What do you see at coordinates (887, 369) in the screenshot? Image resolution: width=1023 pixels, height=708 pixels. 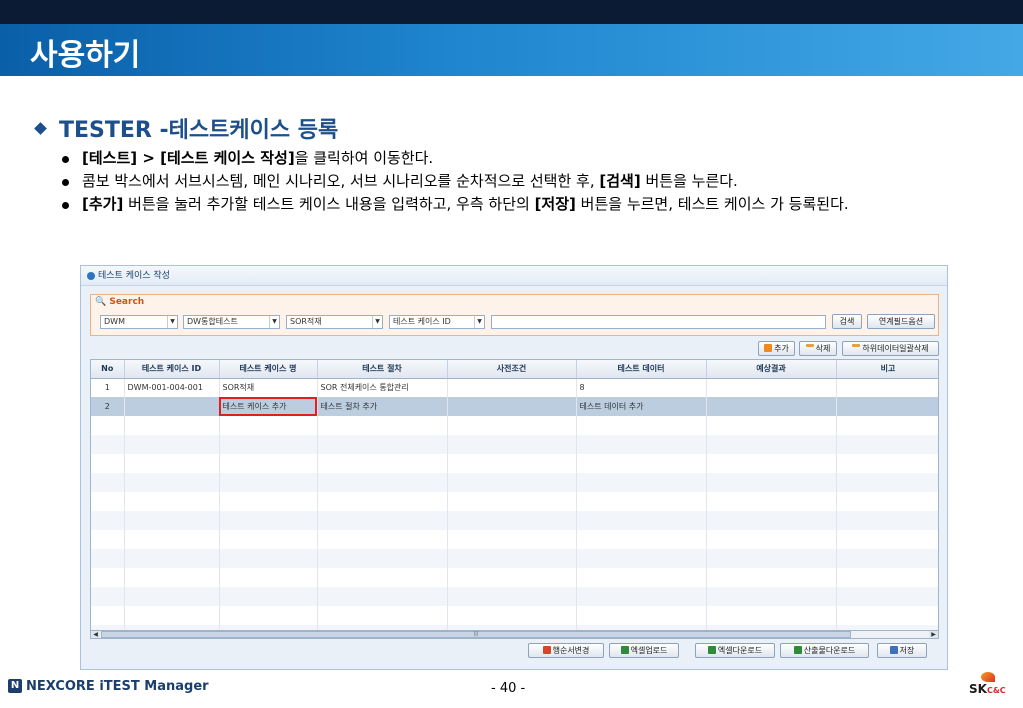 I see `column-header: 비고` at bounding box center [887, 369].